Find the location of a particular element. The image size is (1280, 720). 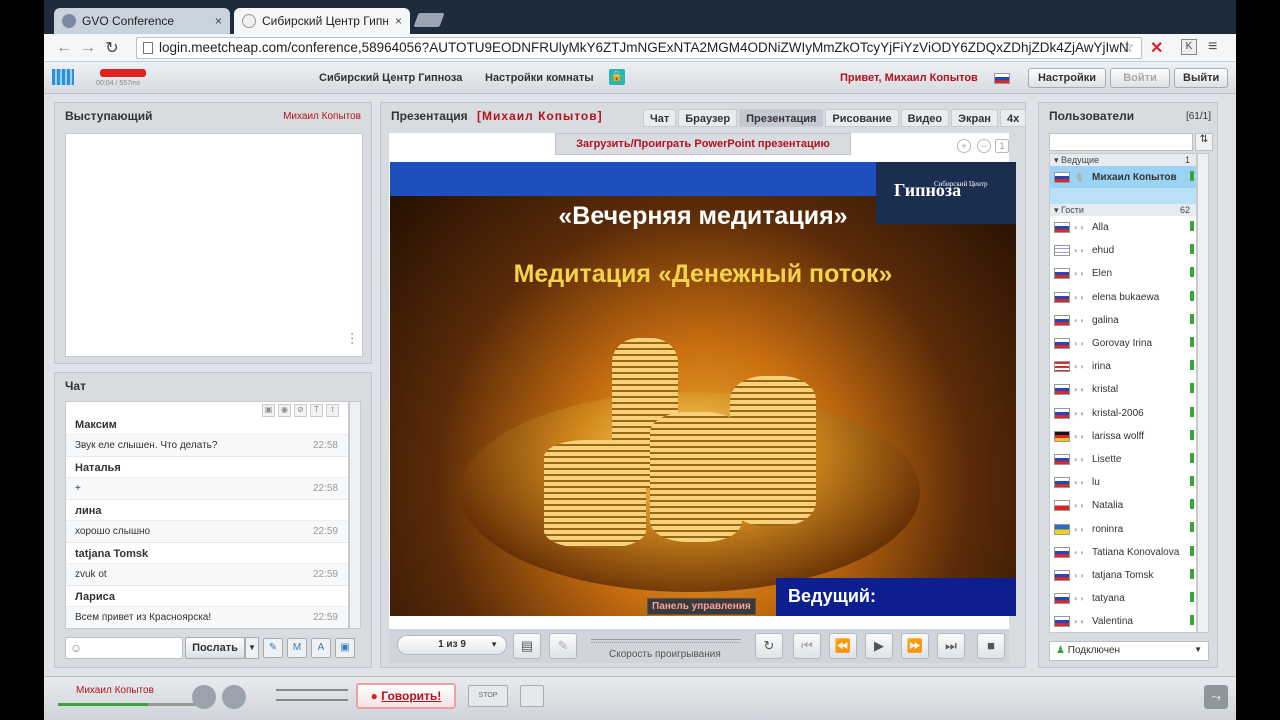

logout-button: Выйти is located at coordinates (1201, 78).